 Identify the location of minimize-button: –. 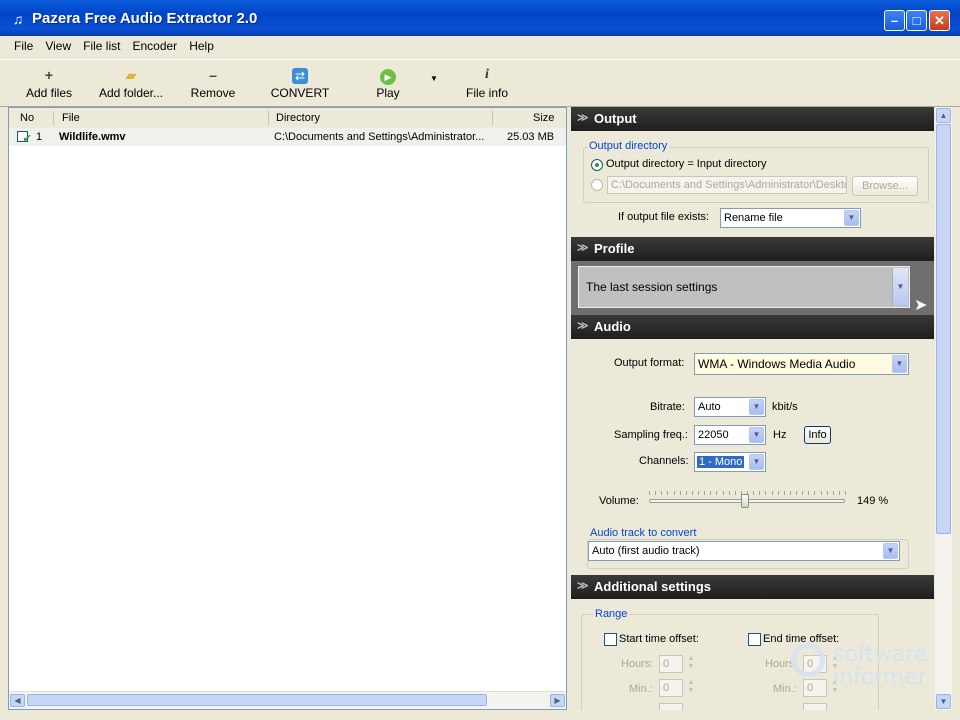
(894, 20).